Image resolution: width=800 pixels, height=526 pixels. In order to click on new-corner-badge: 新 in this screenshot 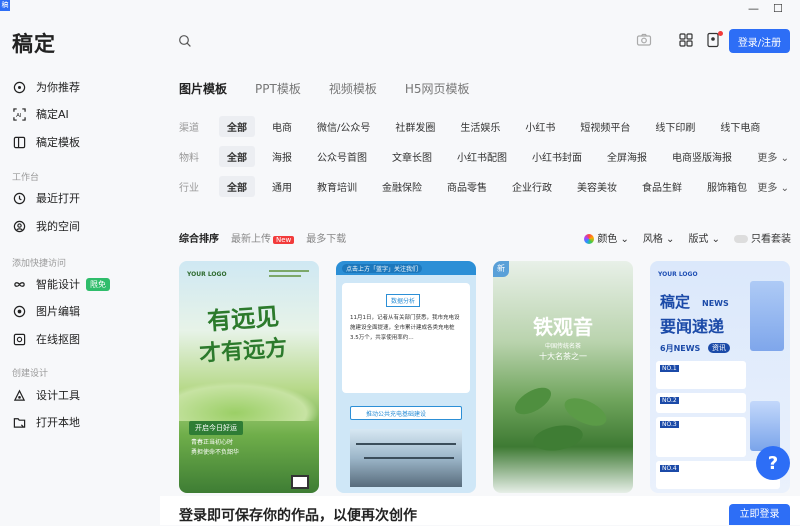, I will do `click(501, 269)`.